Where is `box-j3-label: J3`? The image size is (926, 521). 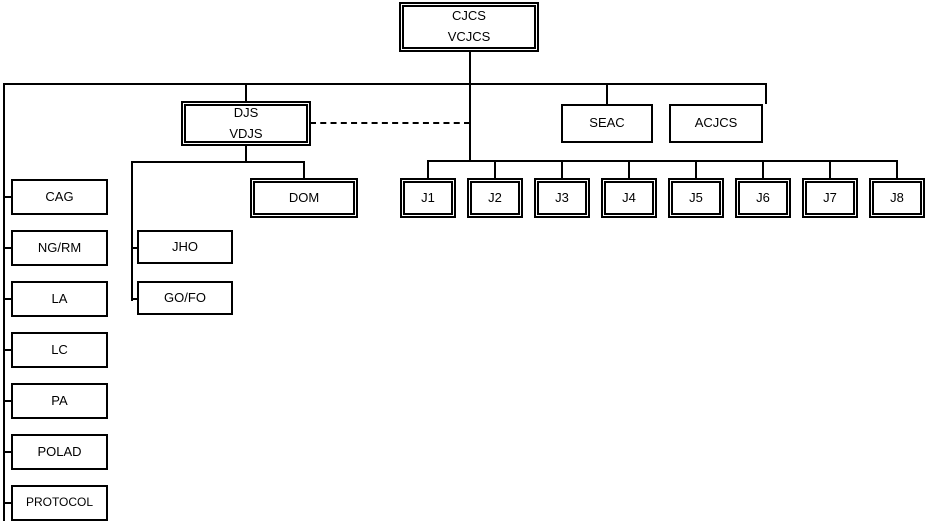
box-j3-label: J3 is located at coordinates (562, 197).